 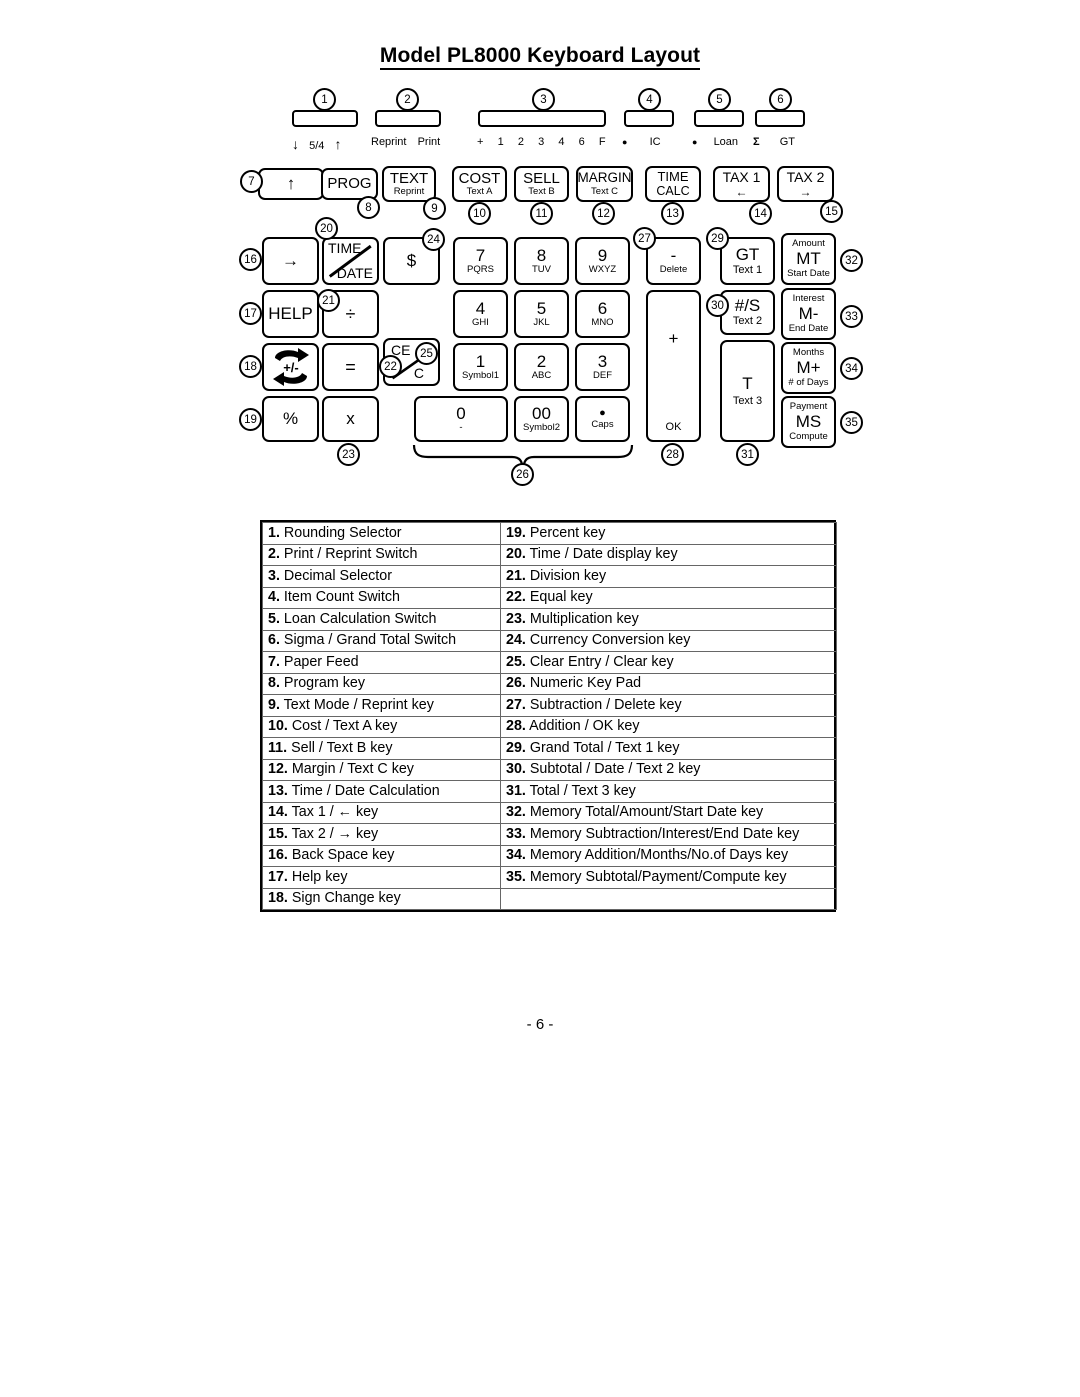 What do you see at coordinates (338, 144) in the screenshot?
I see `switch-1-label-up: ↑` at bounding box center [338, 144].